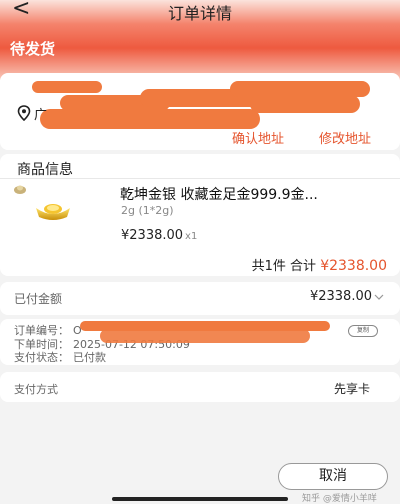 This screenshot has height=504, width=400. I want to click on payment-method-label: 支付方式, so click(36, 389).